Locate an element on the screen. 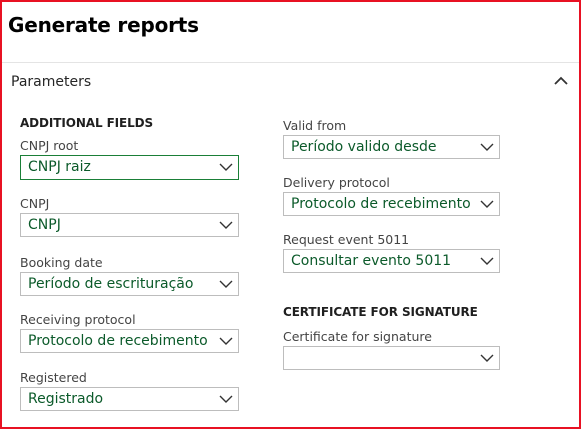 Image resolution: width=581 pixels, height=429 pixels. valid-from-dropdown: Período valido desde is located at coordinates (391, 147).